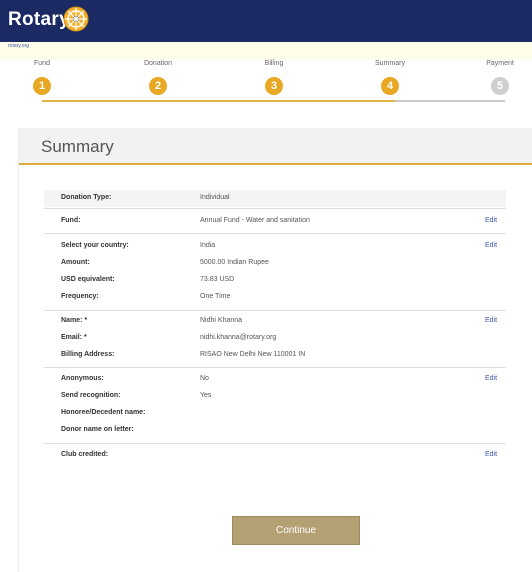  What do you see at coordinates (88, 354) in the screenshot?
I see `row-label: Billing Address:` at bounding box center [88, 354].